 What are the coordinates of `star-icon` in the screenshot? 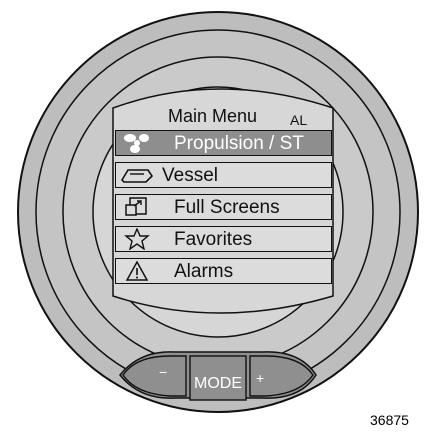 It's located at (137, 239).